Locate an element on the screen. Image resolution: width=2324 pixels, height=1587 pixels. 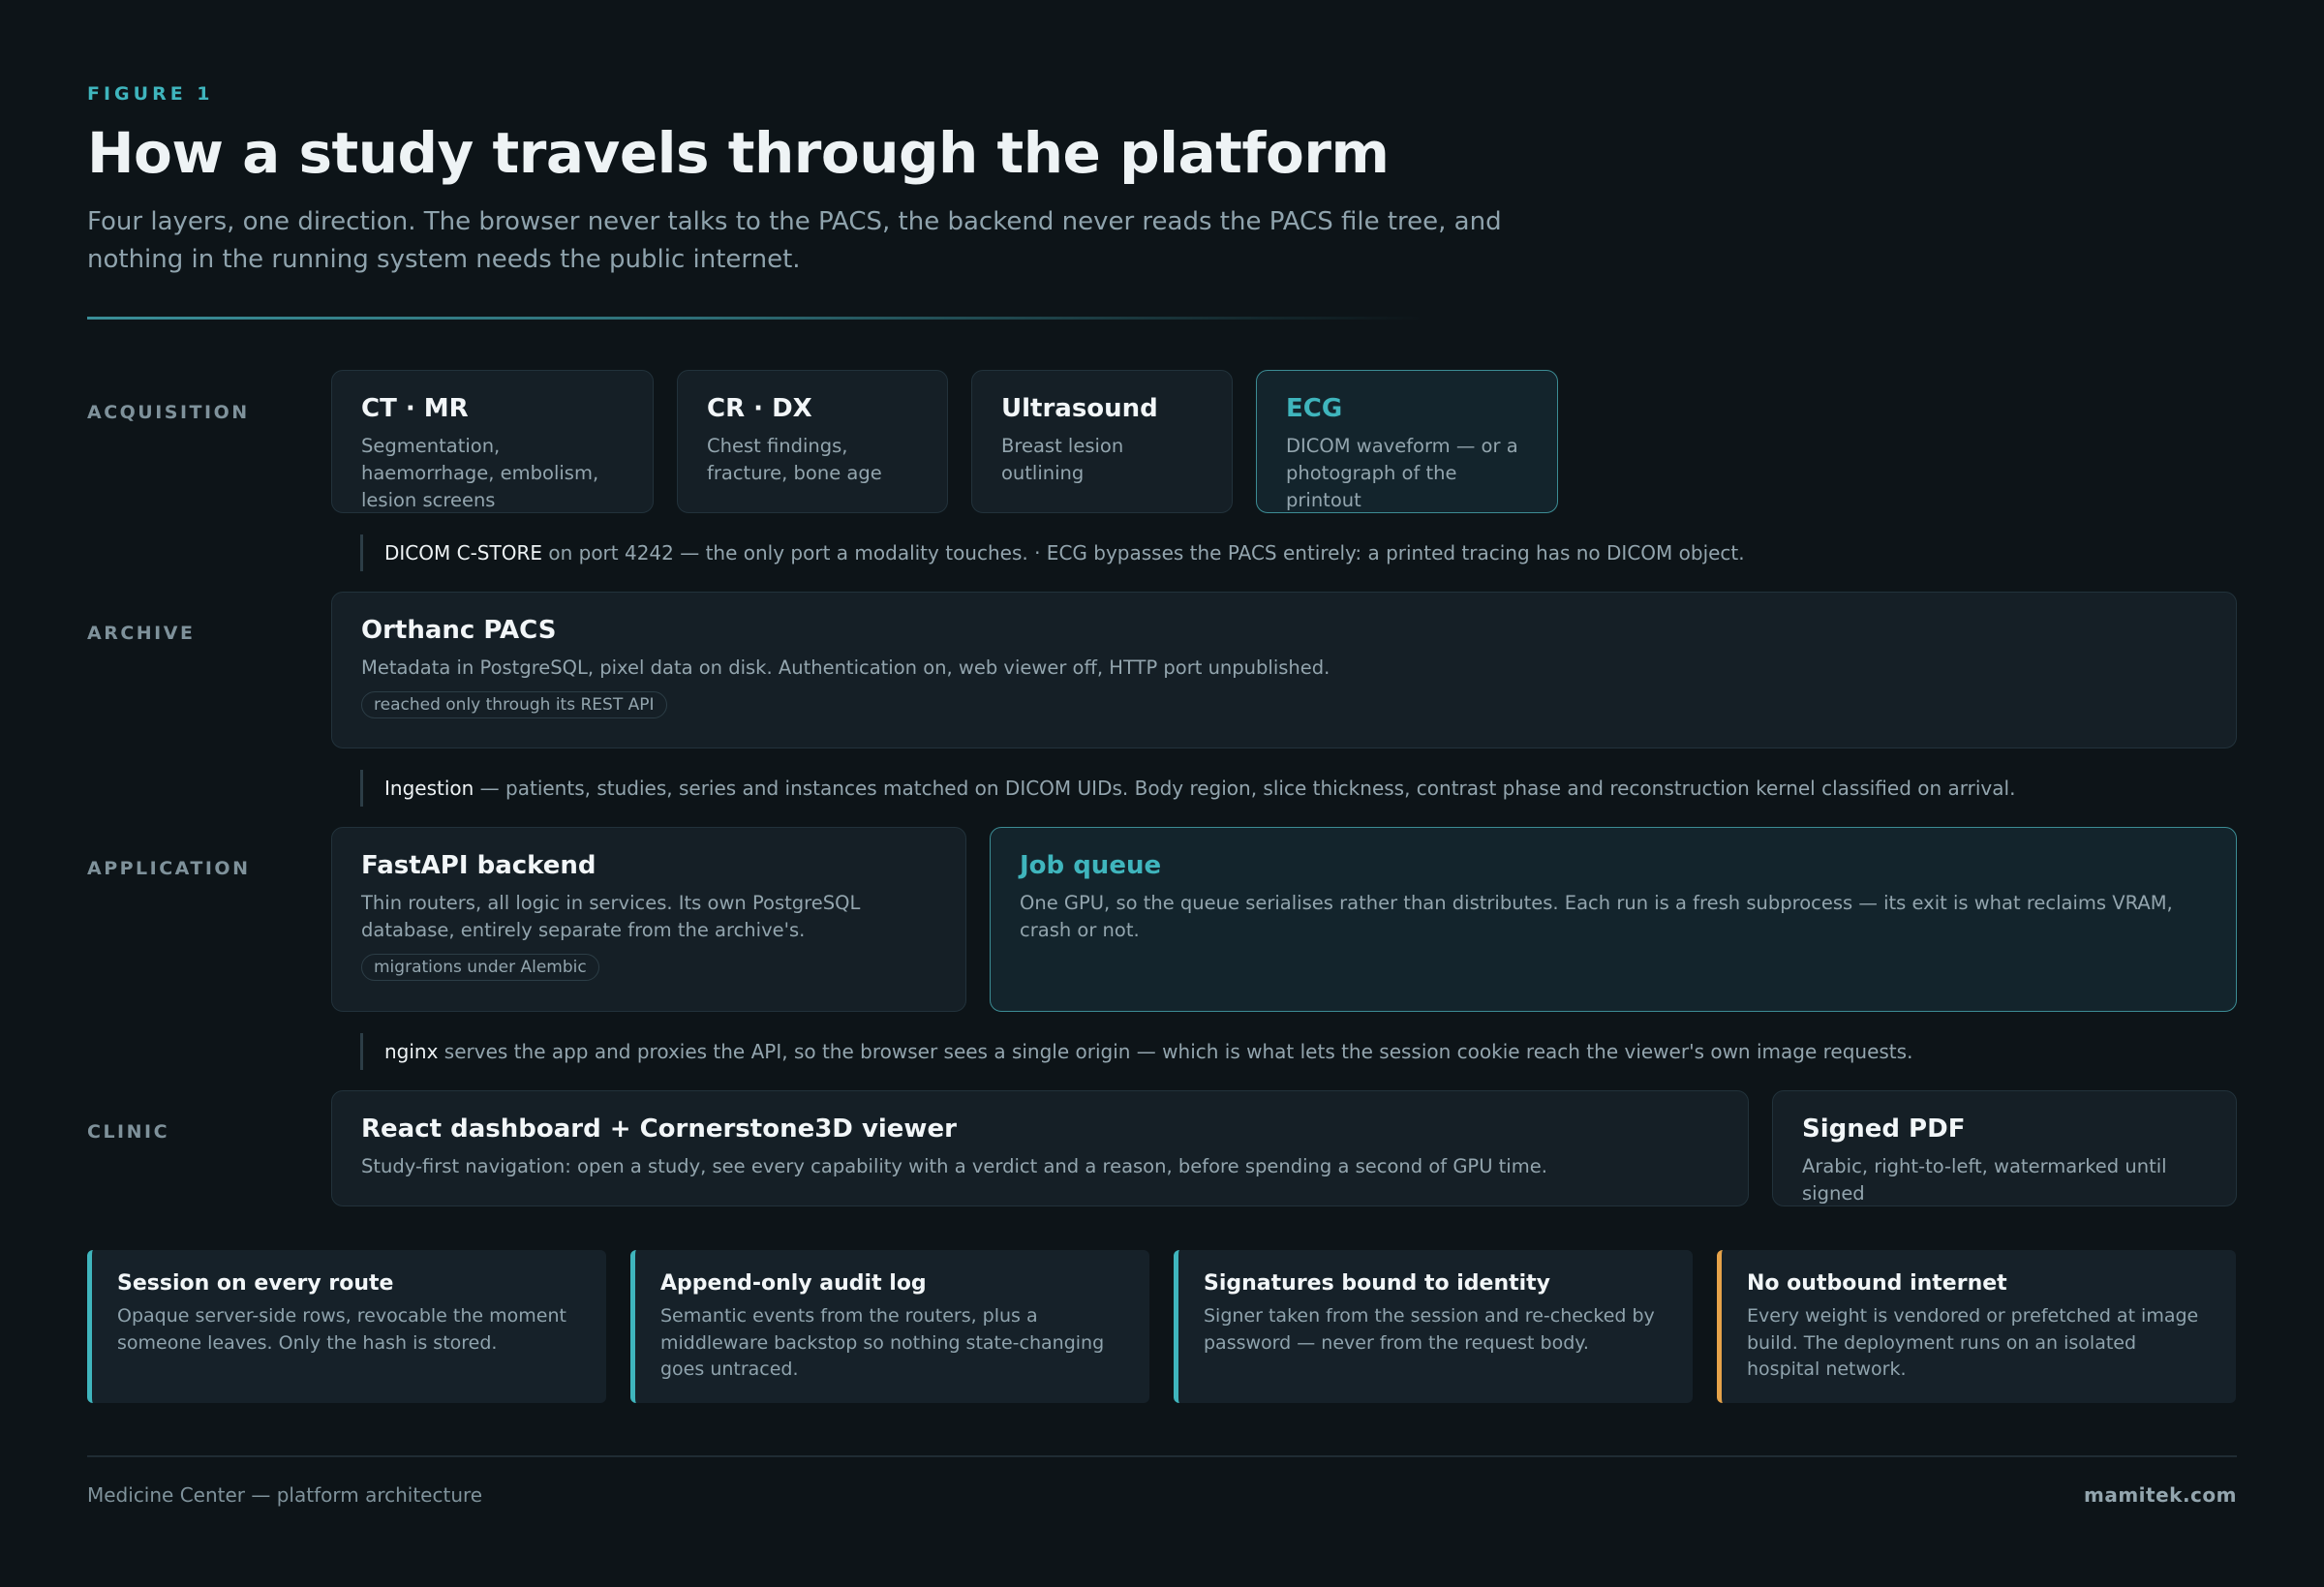
card-title: Ultrasound is located at coordinates (1080, 408).